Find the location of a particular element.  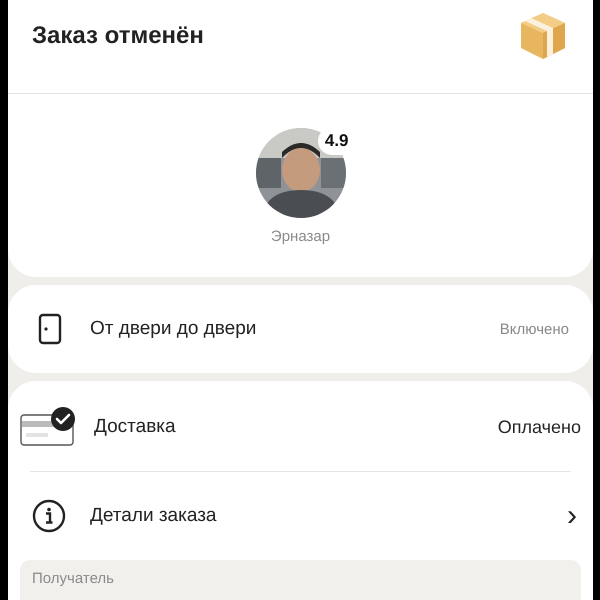

door-icon is located at coordinates (50, 329).